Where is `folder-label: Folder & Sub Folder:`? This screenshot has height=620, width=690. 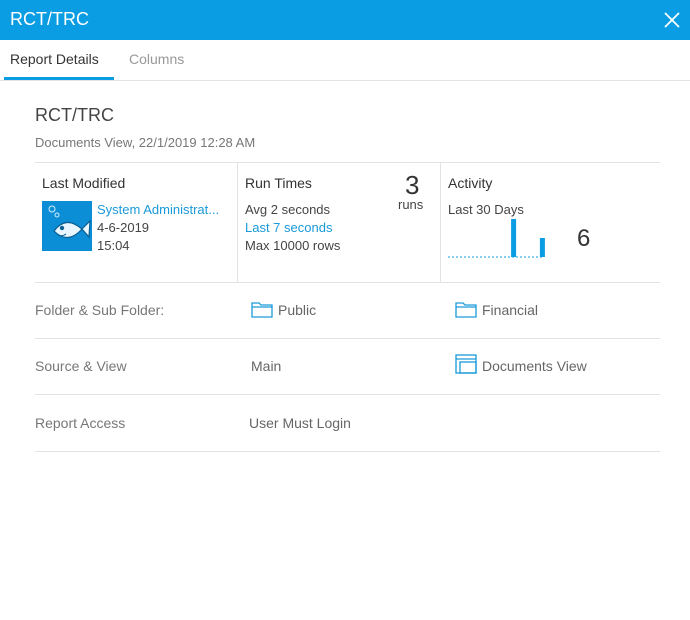 folder-label: Folder & Sub Folder: is located at coordinates (100, 310).